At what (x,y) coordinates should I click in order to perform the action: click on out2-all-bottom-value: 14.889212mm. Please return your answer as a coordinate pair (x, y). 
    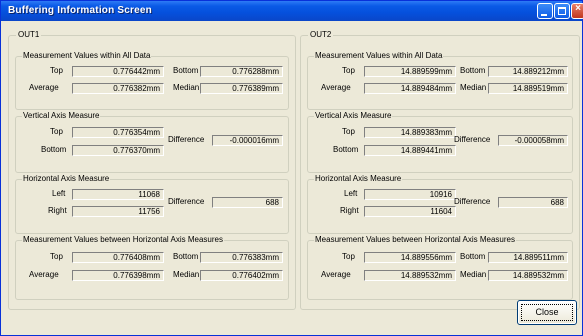
    Looking at the image, I should click on (528, 71).